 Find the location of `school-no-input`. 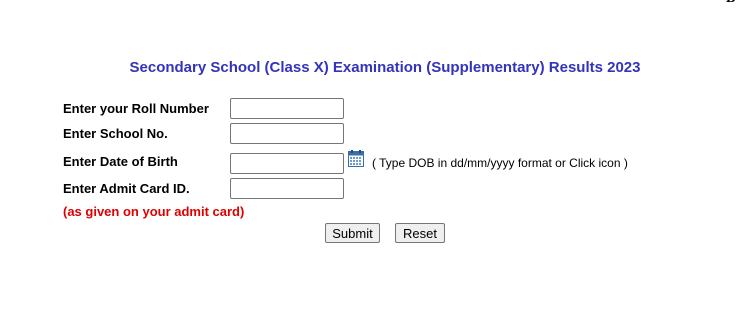

school-no-input is located at coordinates (287, 133).